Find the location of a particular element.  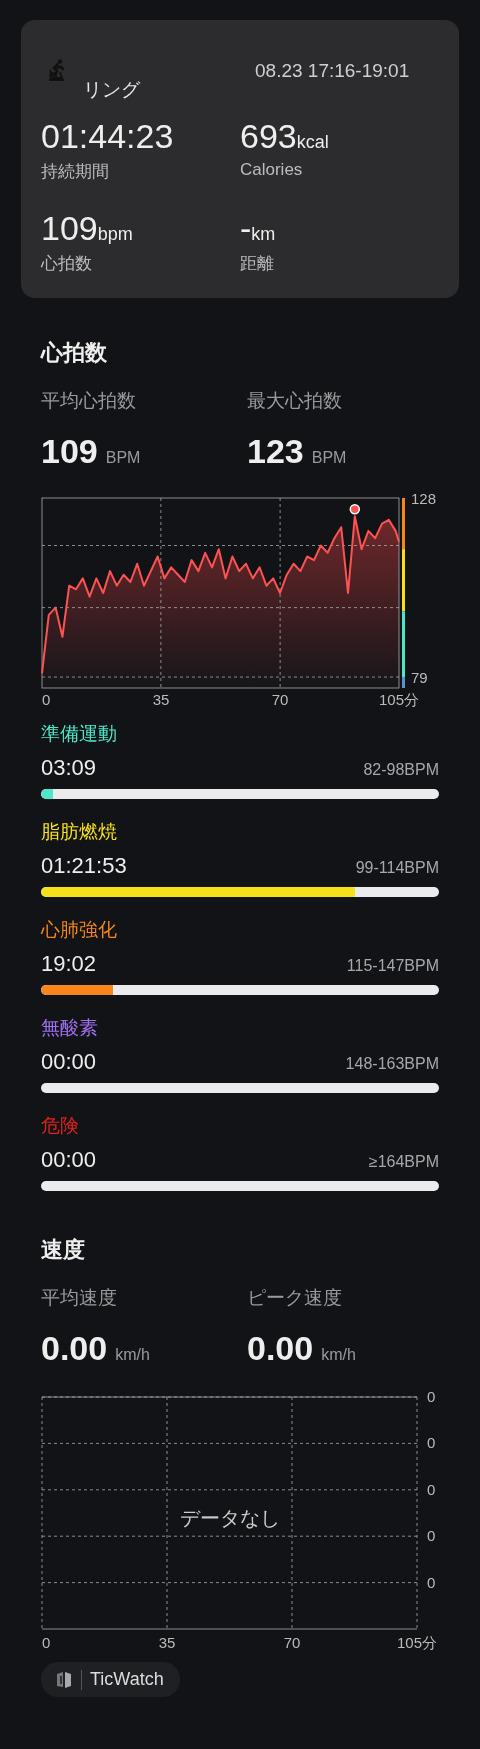

stat-unit: bpm is located at coordinates (115, 234).